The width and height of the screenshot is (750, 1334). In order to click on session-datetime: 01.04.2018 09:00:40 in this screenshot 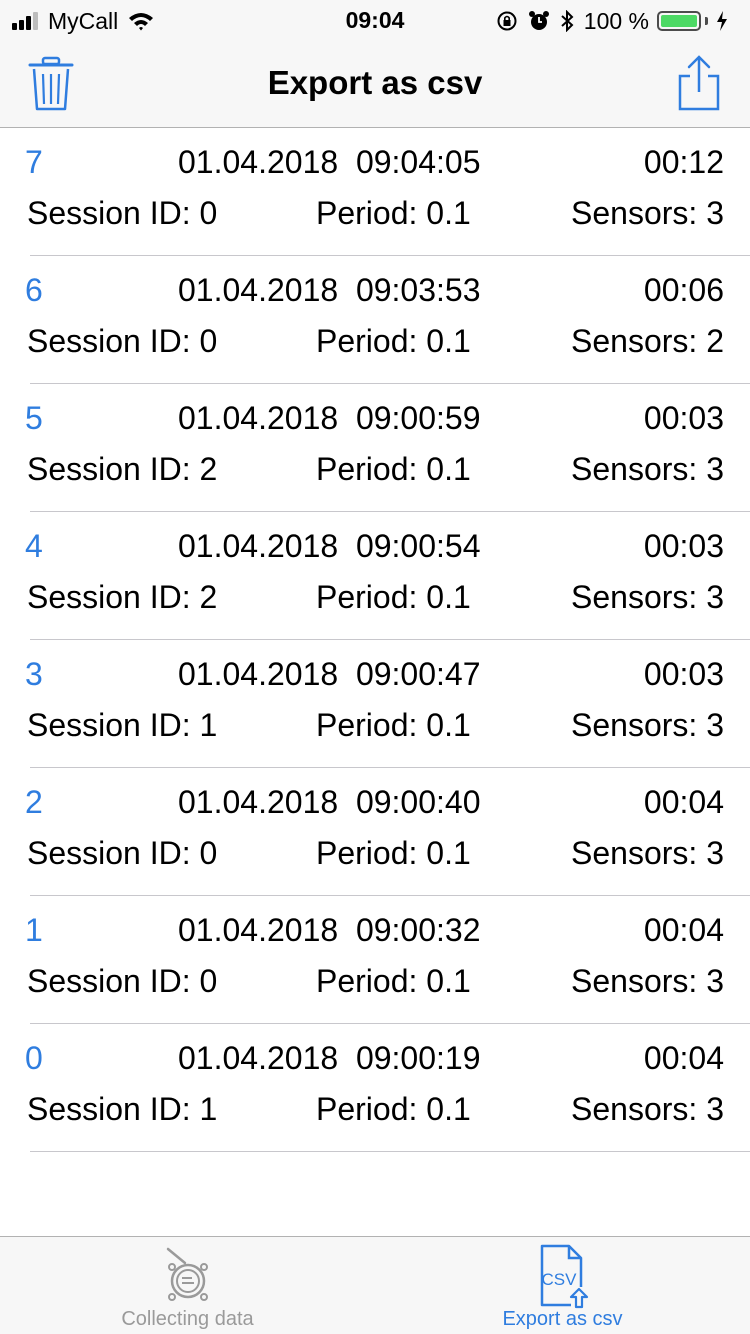, I will do `click(329, 802)`.